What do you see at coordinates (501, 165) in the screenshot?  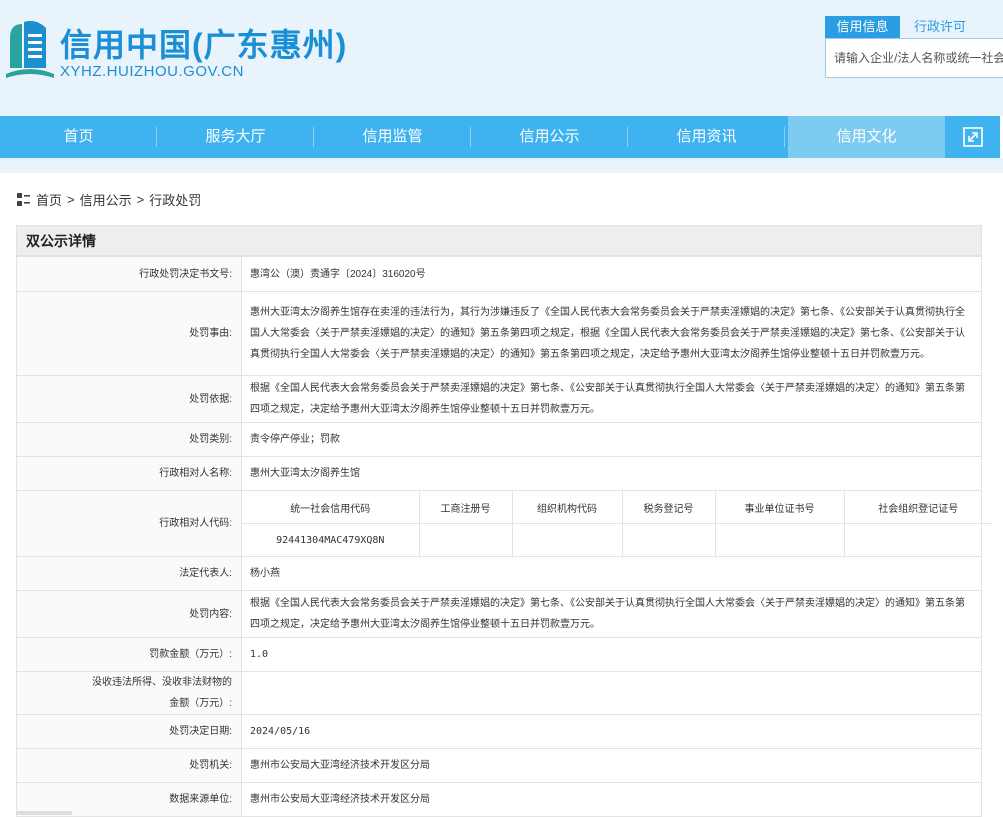 I see `nav-bottom-band` at bounding box center [501, 165].